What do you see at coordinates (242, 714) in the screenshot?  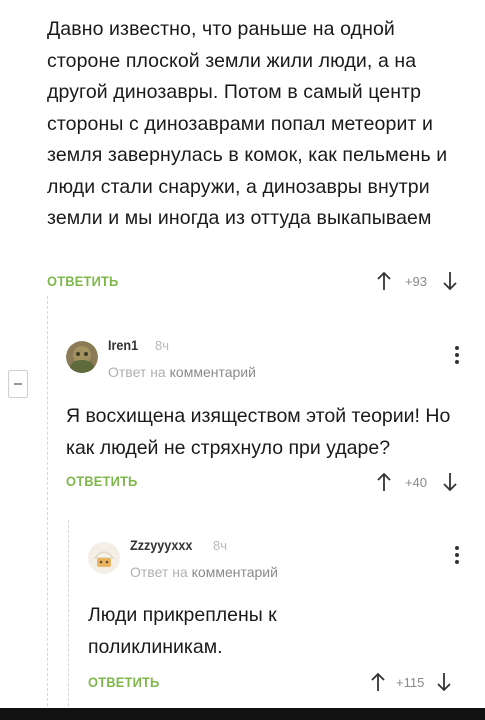 I see `bottom-edge` at bounding box center [242, 714].